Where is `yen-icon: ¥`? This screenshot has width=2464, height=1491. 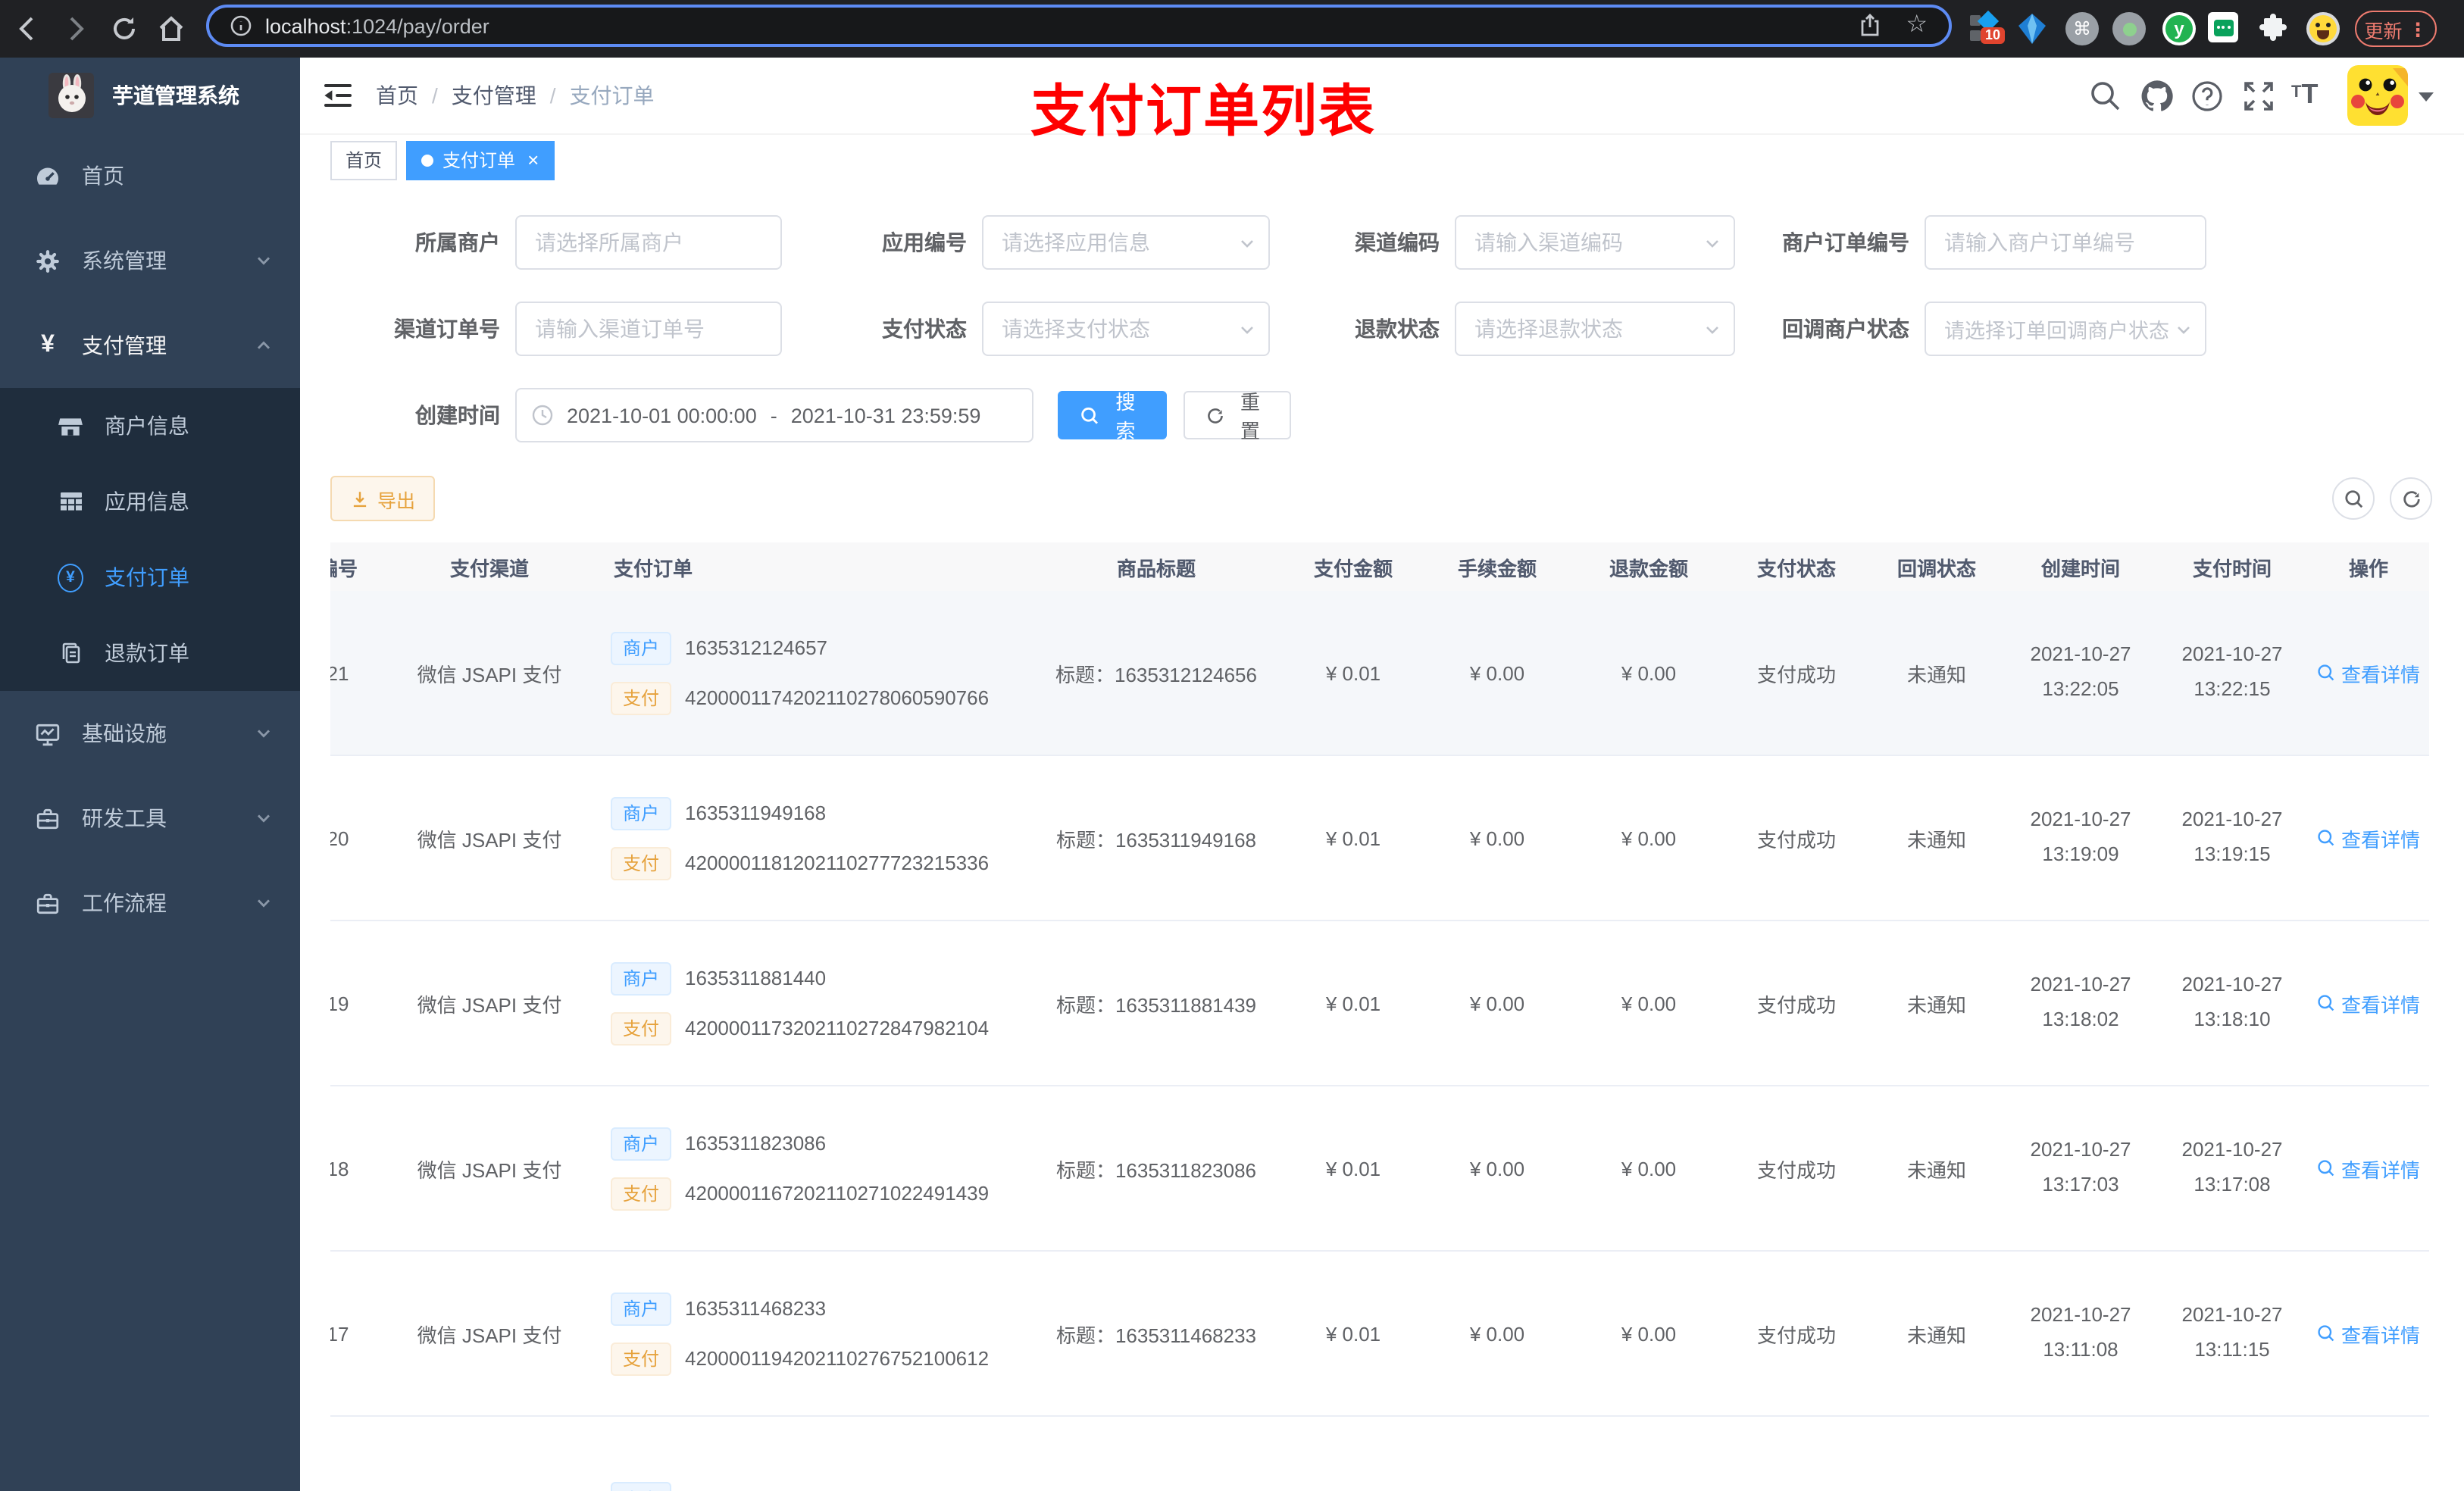 yen-icon: ¥ is located at coordinates (48, 345).